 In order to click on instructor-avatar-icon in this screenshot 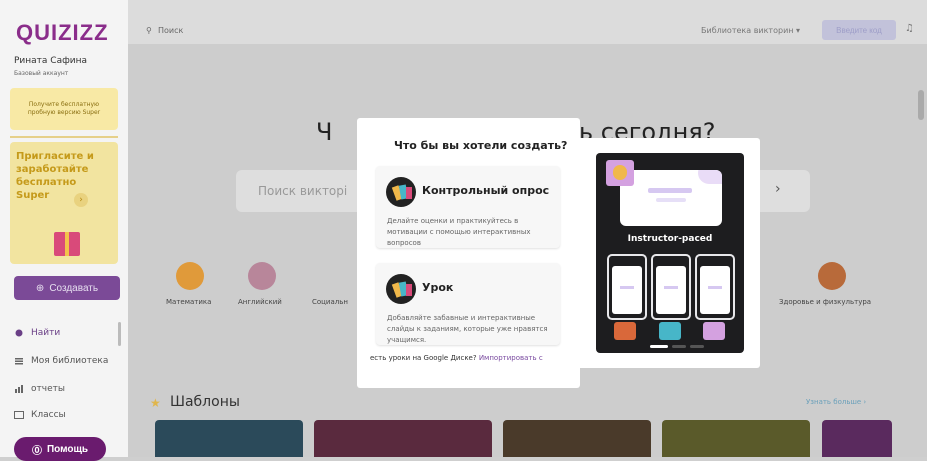, I will do `click(620, 173)`.